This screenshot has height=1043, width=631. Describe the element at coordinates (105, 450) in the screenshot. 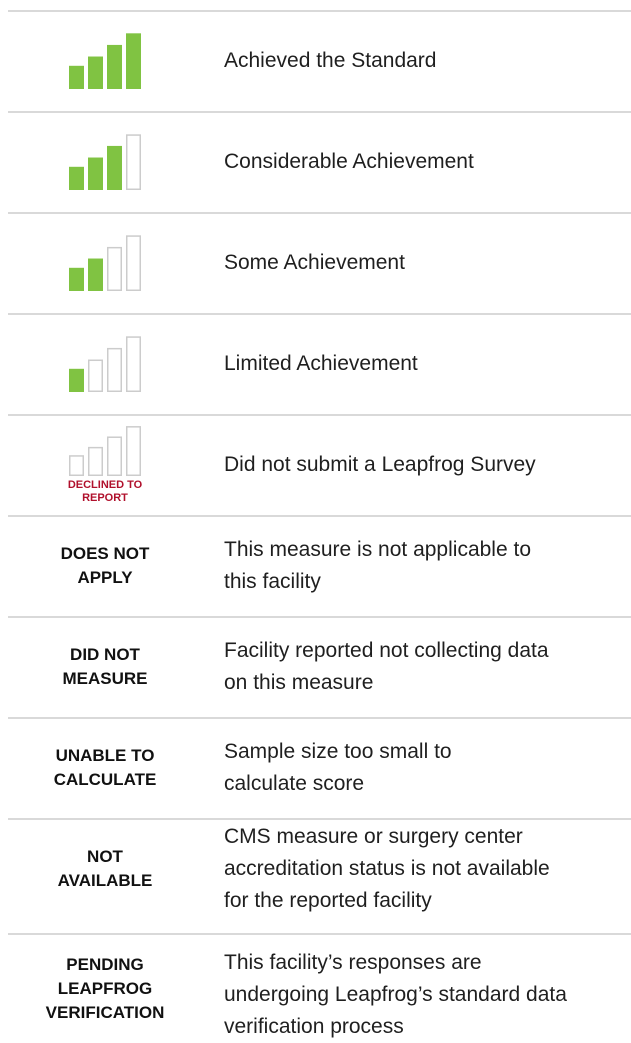

I see `signal-bars-0-icon` at that location.